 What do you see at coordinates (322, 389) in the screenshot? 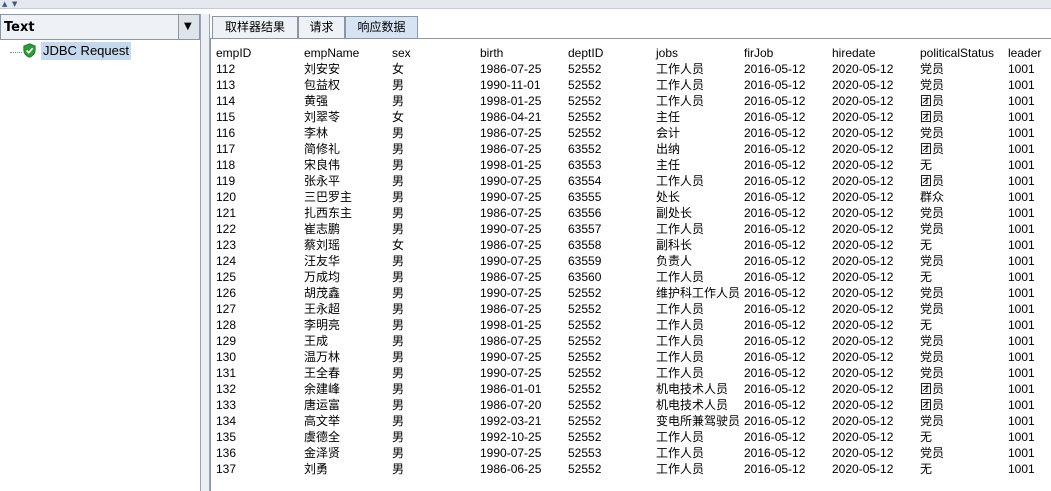
I see `table-cell: 余建峰` at bounding box center [322, 389].